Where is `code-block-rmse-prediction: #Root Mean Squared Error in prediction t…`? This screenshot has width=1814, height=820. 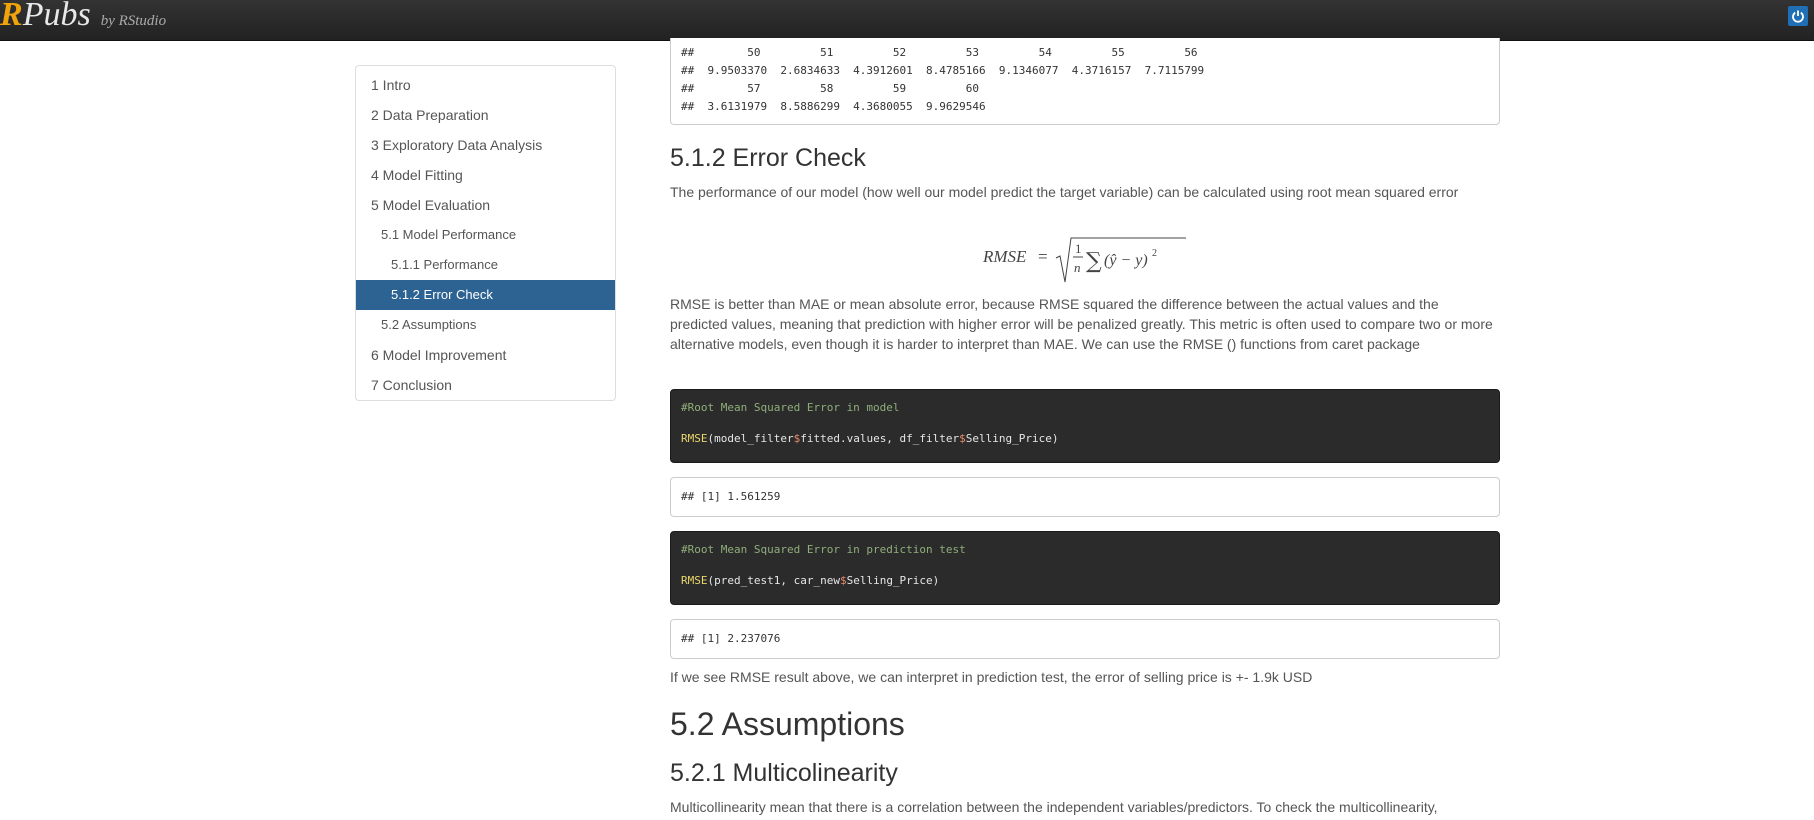
code-block-rmse-prediction: #Root Mean Squared Error in prediction t… is located at coordinates (1085, 568).